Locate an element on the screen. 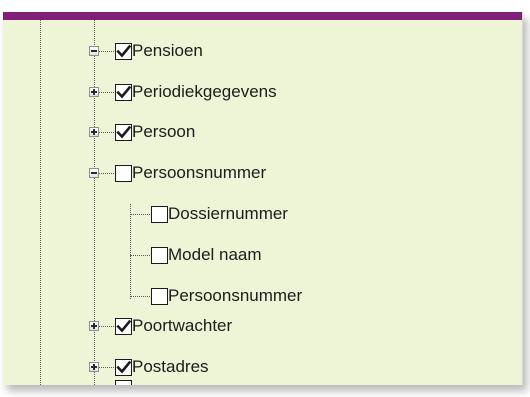  checkbox-postadres is located at coordinates (123, 367).